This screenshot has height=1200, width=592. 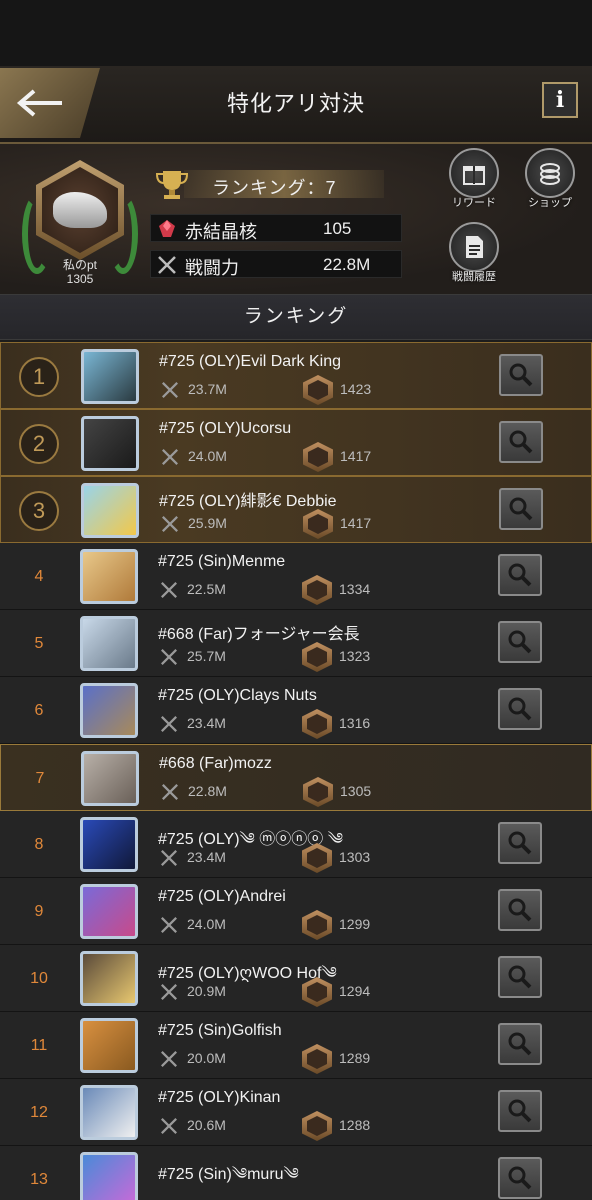 What do you see at coordinates (296, 643) in the screenshot?
I see `ranking-row: 5 #668 (Far)フォージャー会長 25.7M 1323` at bounding box center [296, 643].